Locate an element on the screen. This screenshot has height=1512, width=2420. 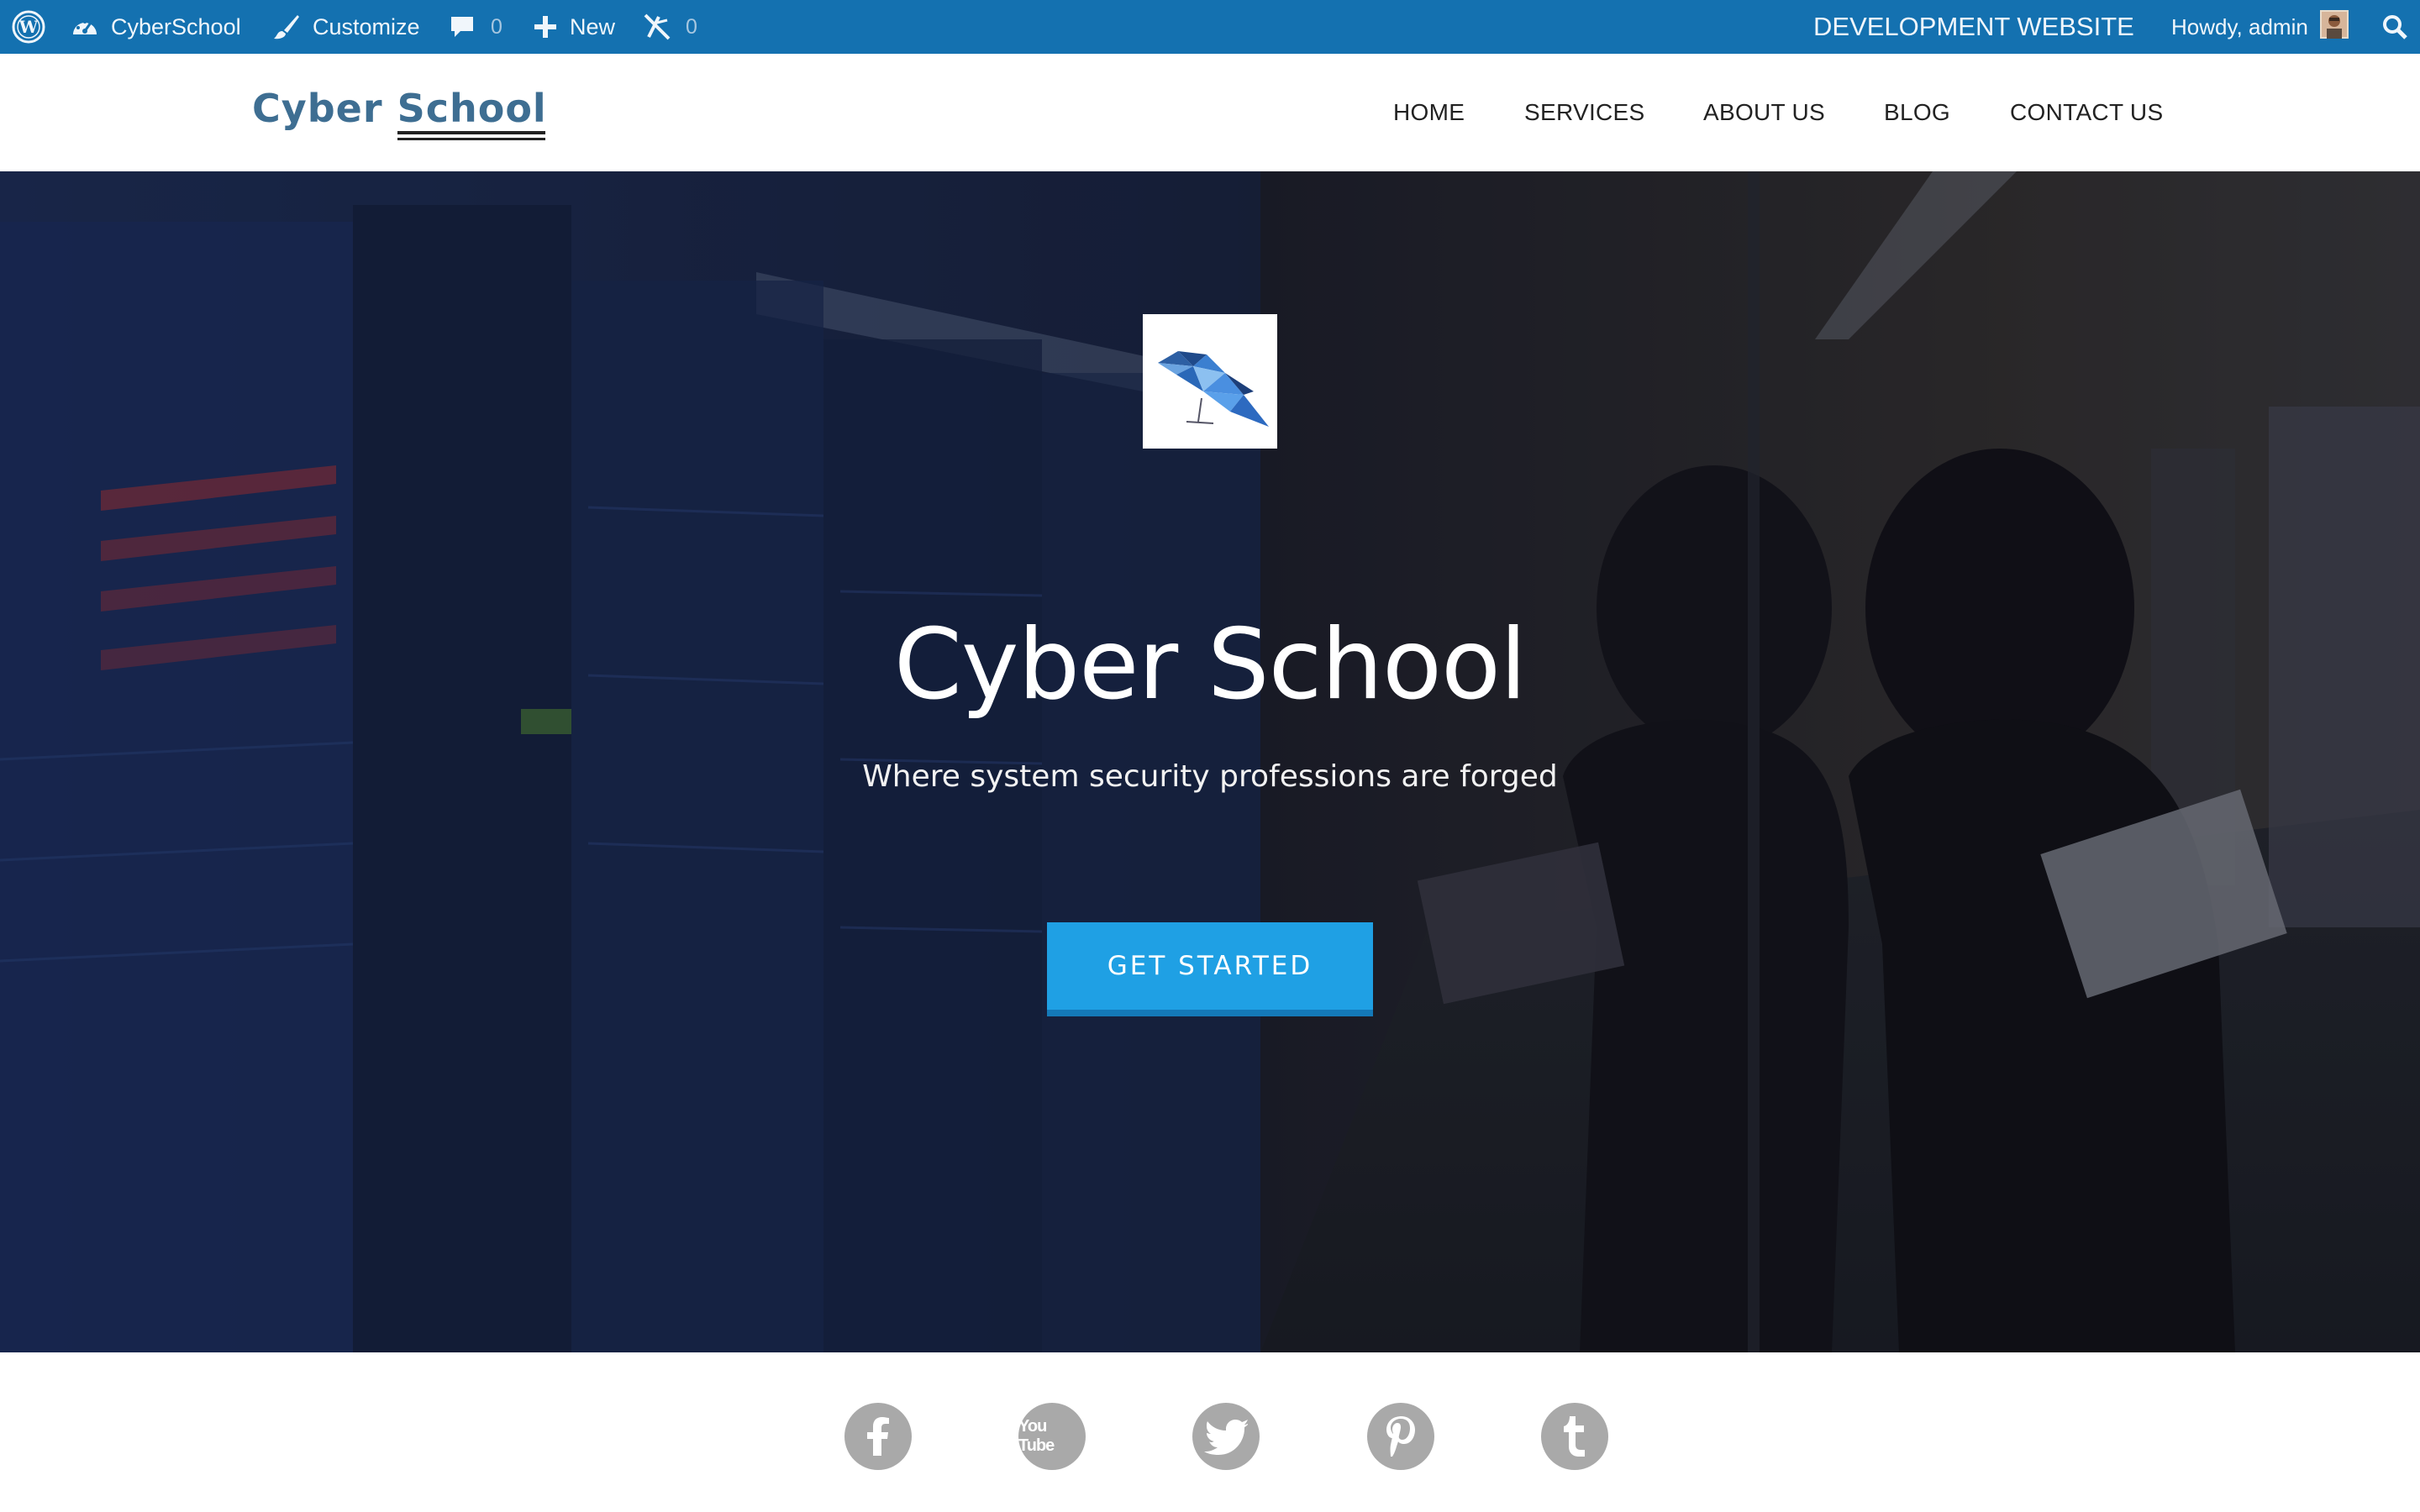
admin-site-link: CyberSchool is located at coordinates (156, 27).